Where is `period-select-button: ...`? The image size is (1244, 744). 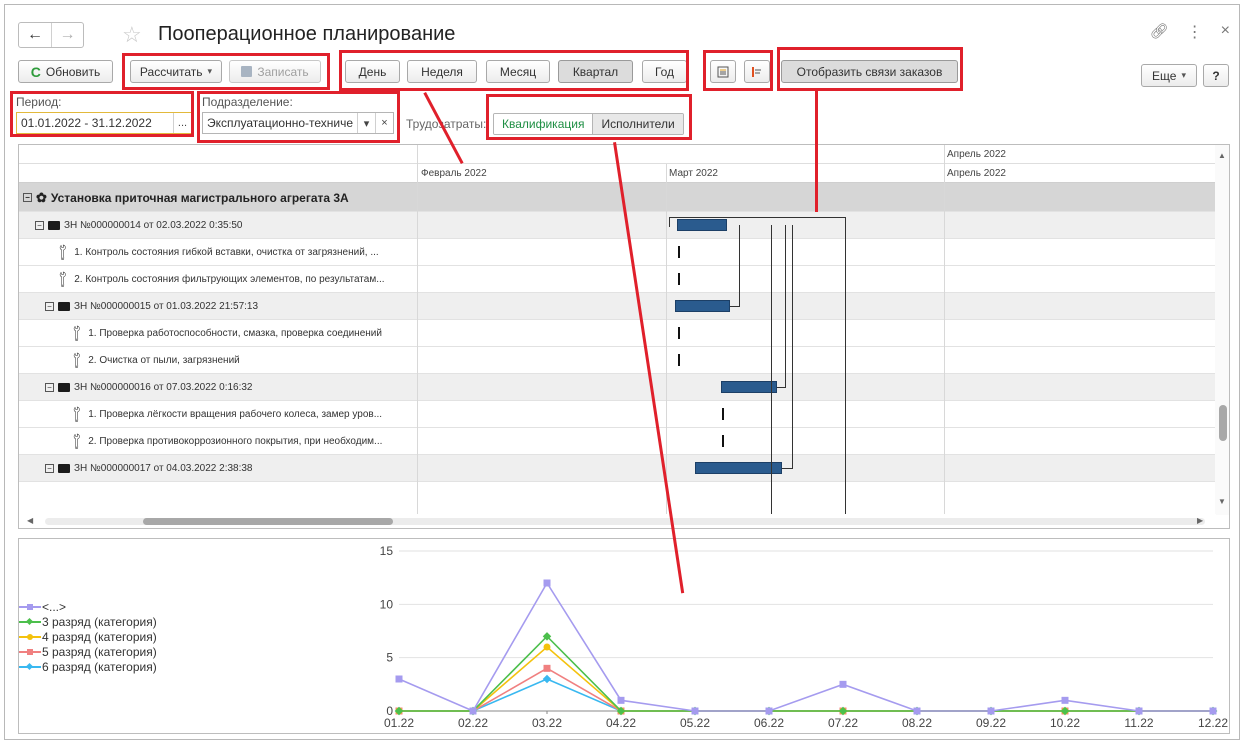
period-select-button: ... is located at coordinates (182, 123).